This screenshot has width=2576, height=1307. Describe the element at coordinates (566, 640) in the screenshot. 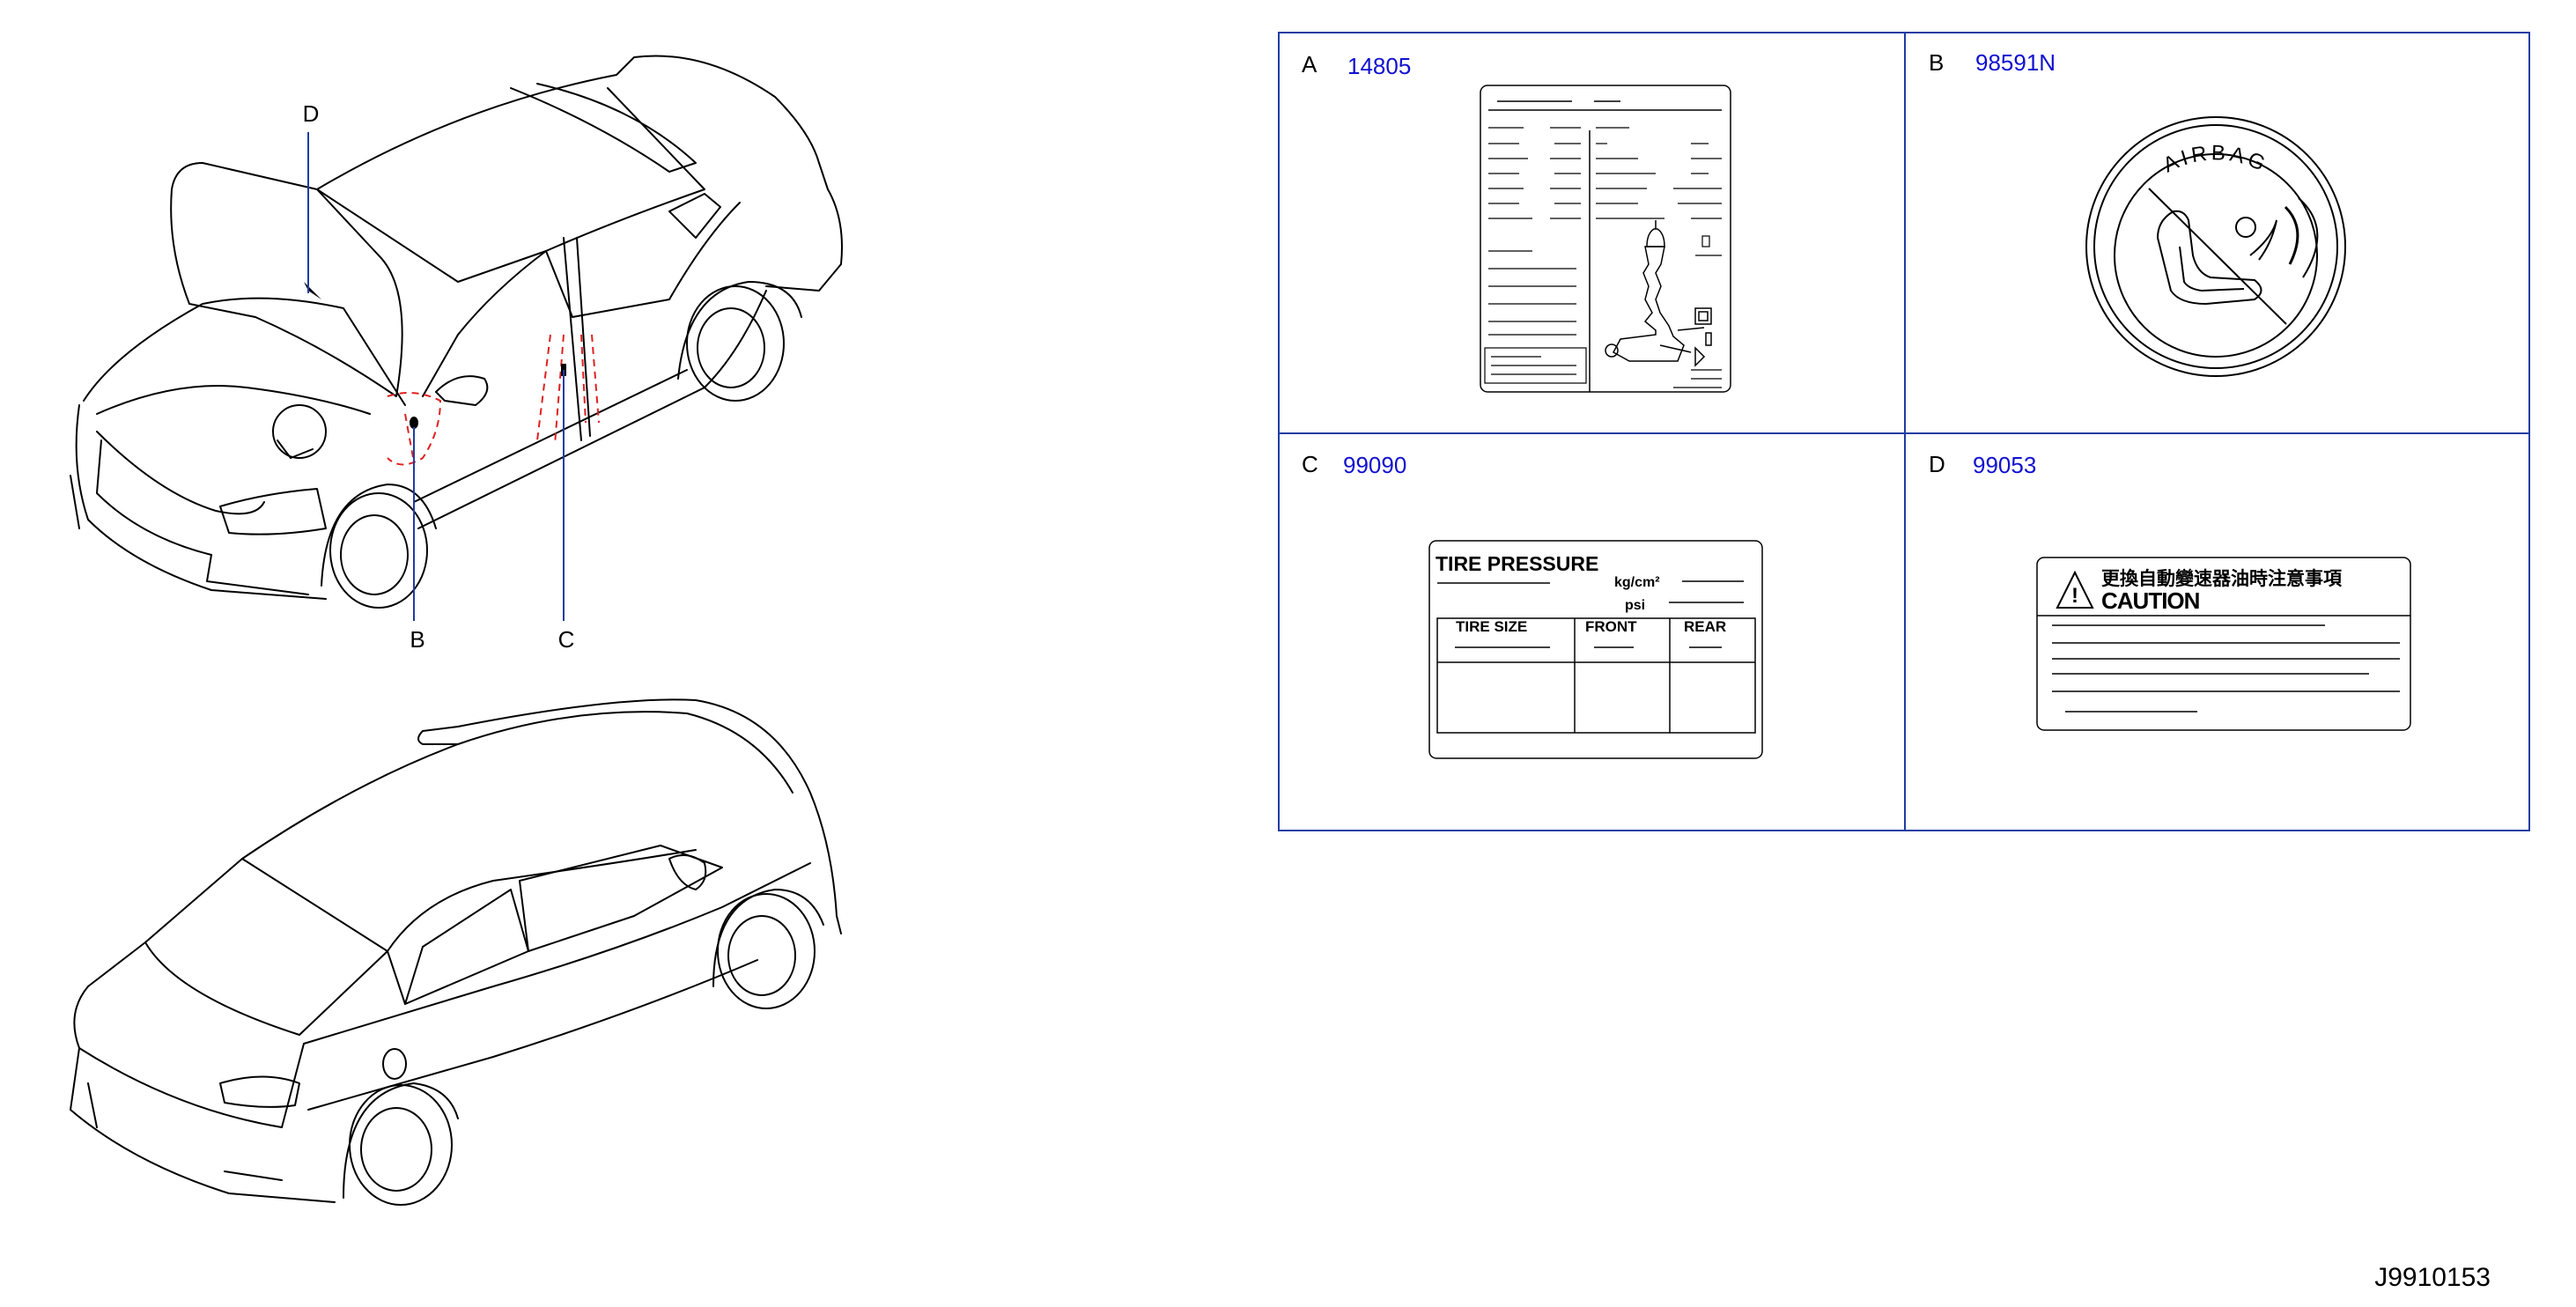

I see `callout-c: C` at that location.